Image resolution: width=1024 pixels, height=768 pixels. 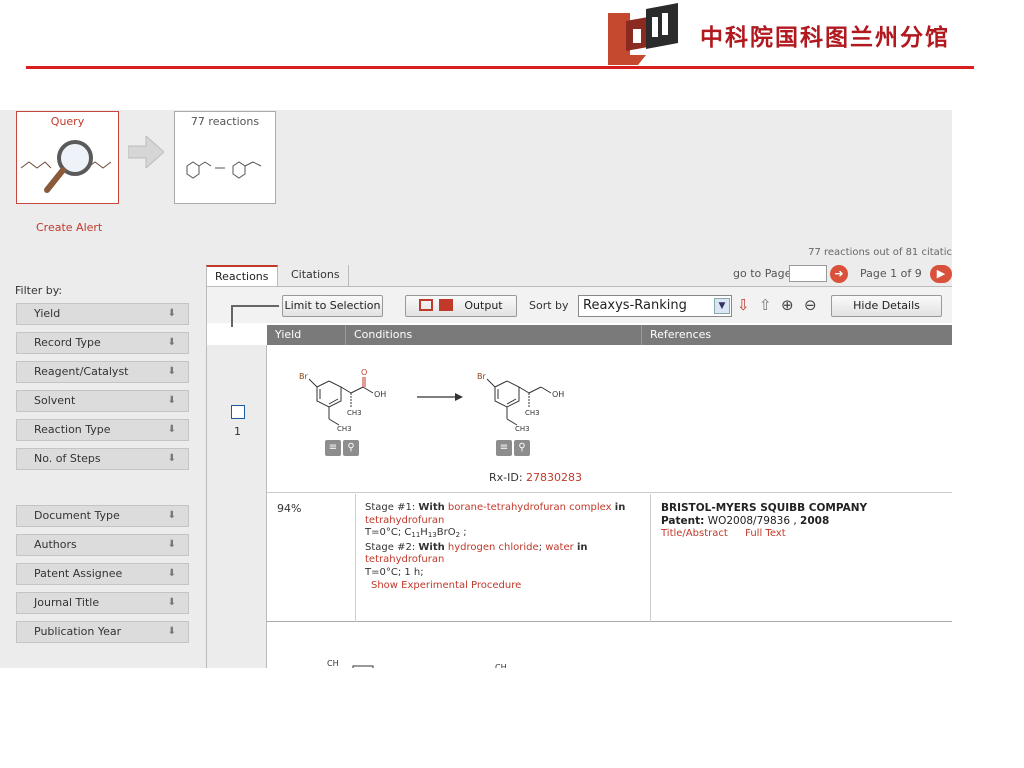 What do you see at coordinates (445, 305) in the screenshot?
I see `print-icon` at bounding box center [445, 305].